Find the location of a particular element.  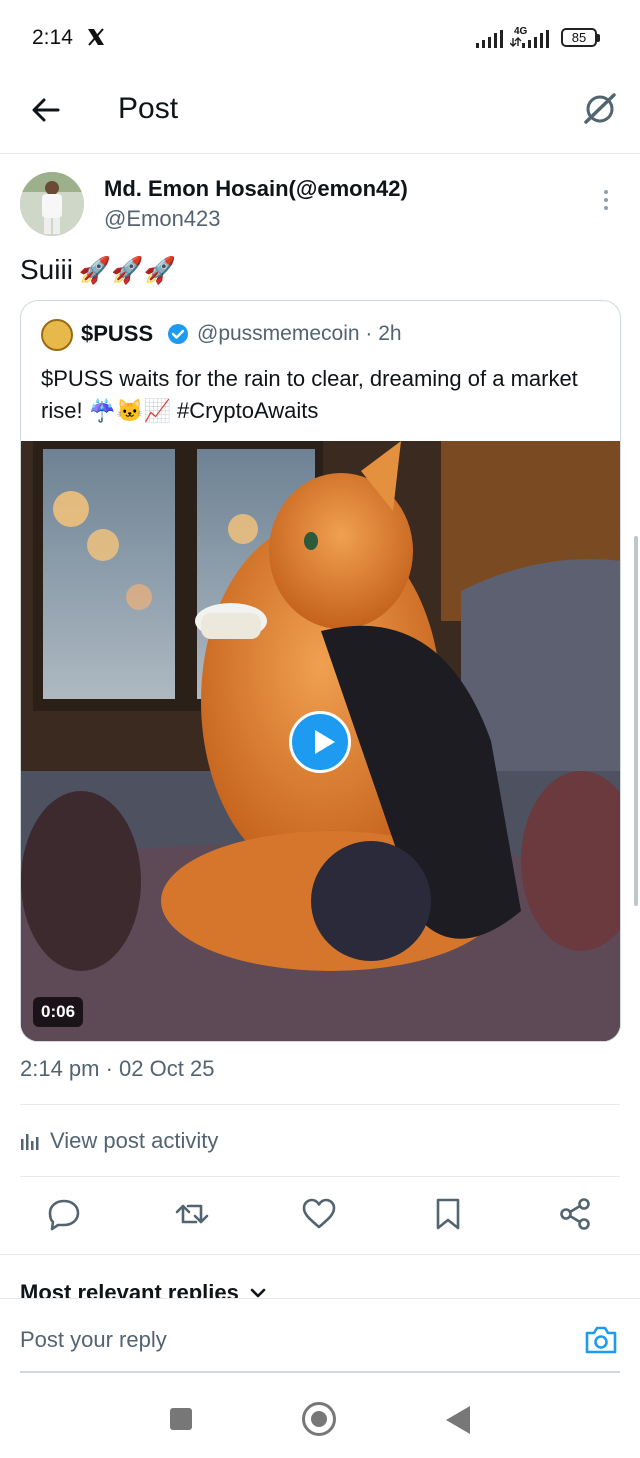

author-handle: @Emon423 is located at coordinates (162, 219).